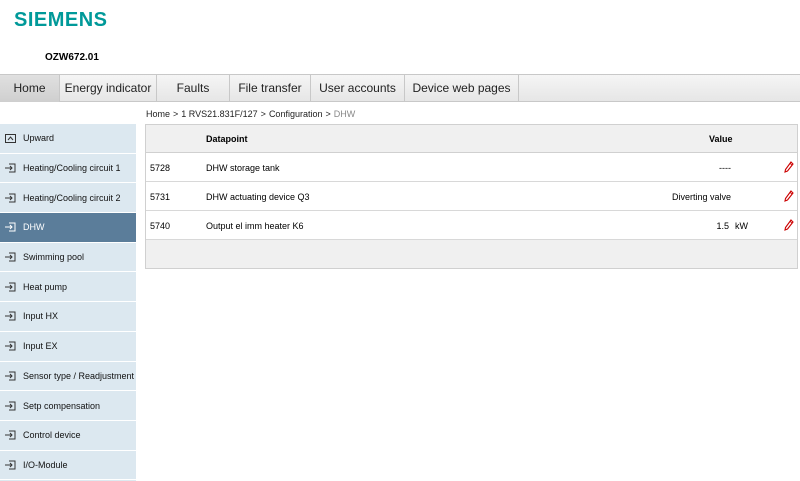 Image resolution: width=800 pixels, height=481 pixels. Describe the element at coordinates (296, 114) in the screenshot. I see `breadcrumb-configuration: Configuration` at that location.